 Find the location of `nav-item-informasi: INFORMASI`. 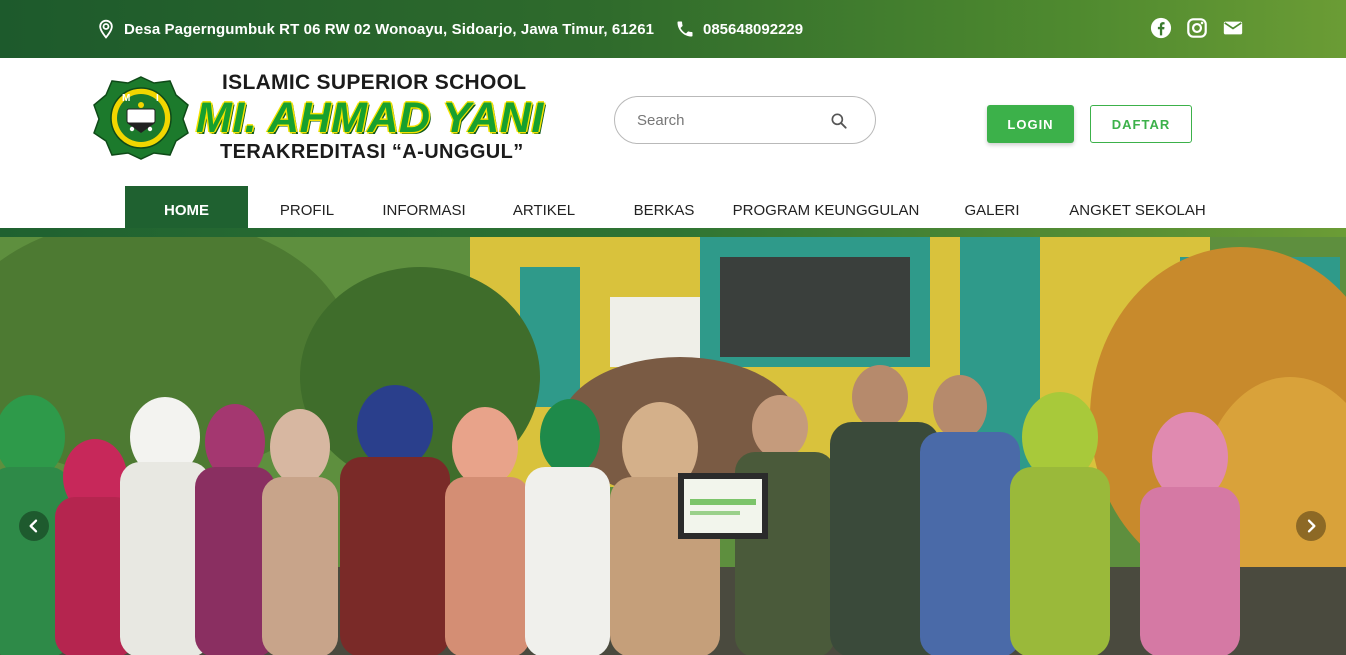

nav-item-informasi: INFORMASI is located at coordinates (424, 207).